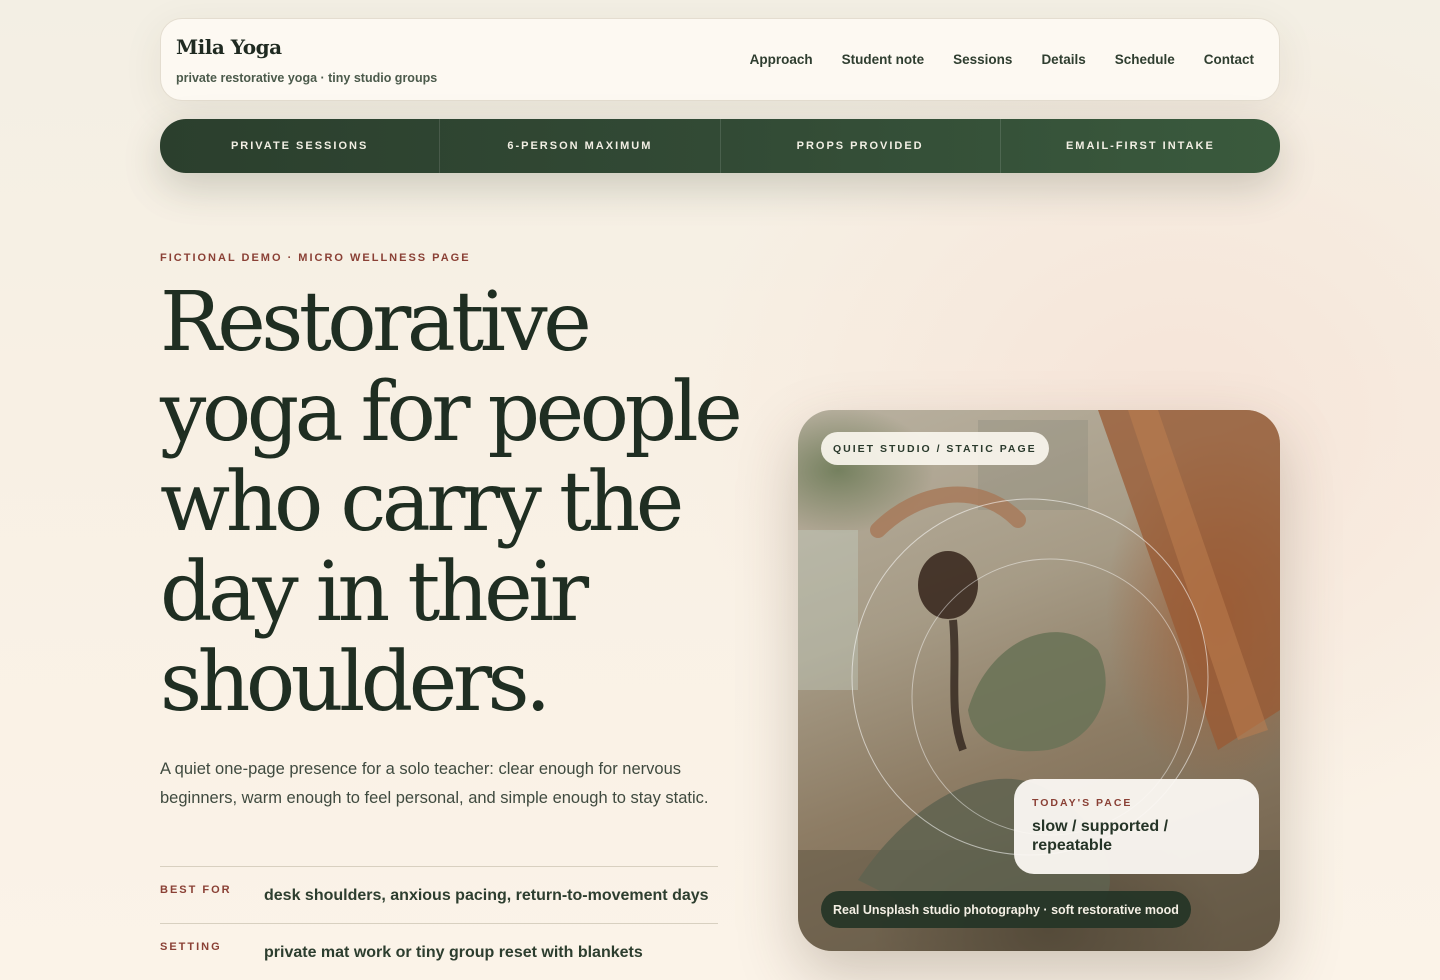 This screenshot has height=980, width=1440. Describe the element at coordinates (982, 59) in the screenshot. I see `nav-sessions: Sessions` at that location.